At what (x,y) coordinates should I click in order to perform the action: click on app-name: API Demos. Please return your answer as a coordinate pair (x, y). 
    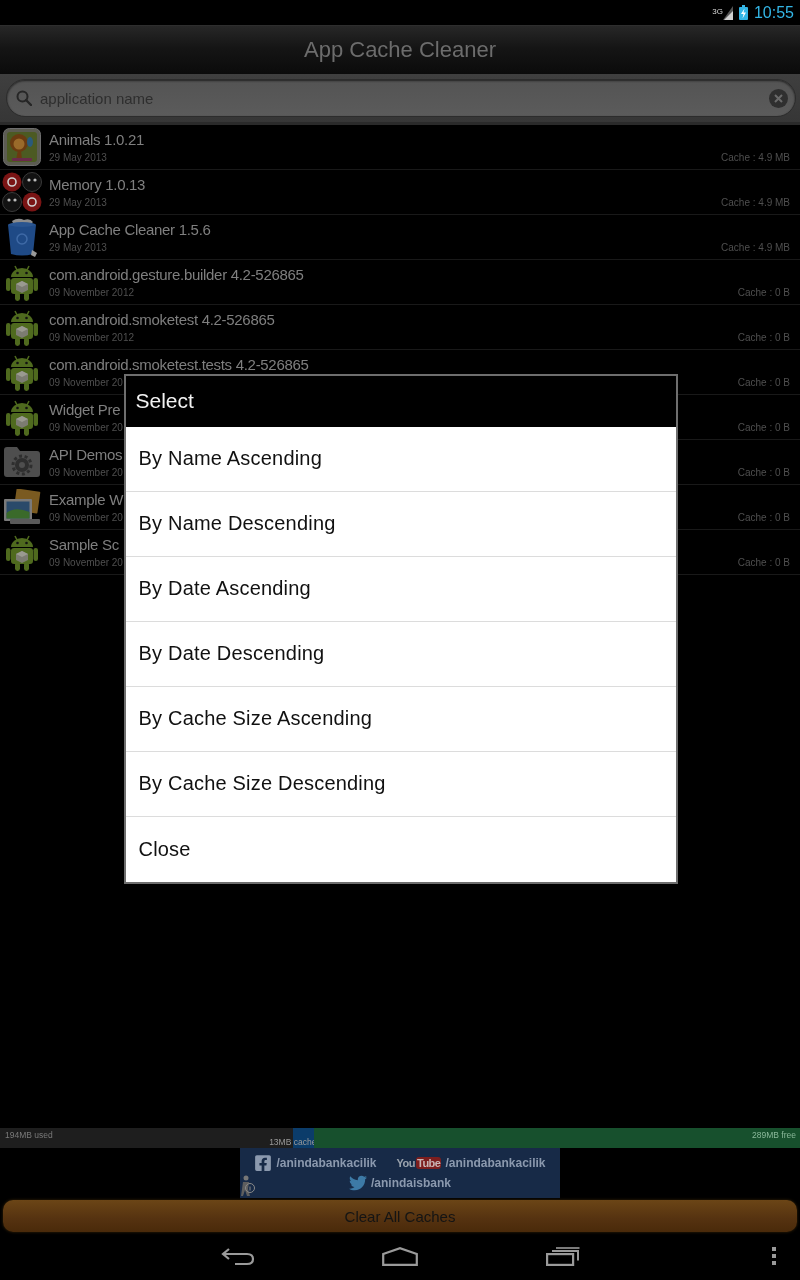
    Looking at the image, I should click on (86, 455).